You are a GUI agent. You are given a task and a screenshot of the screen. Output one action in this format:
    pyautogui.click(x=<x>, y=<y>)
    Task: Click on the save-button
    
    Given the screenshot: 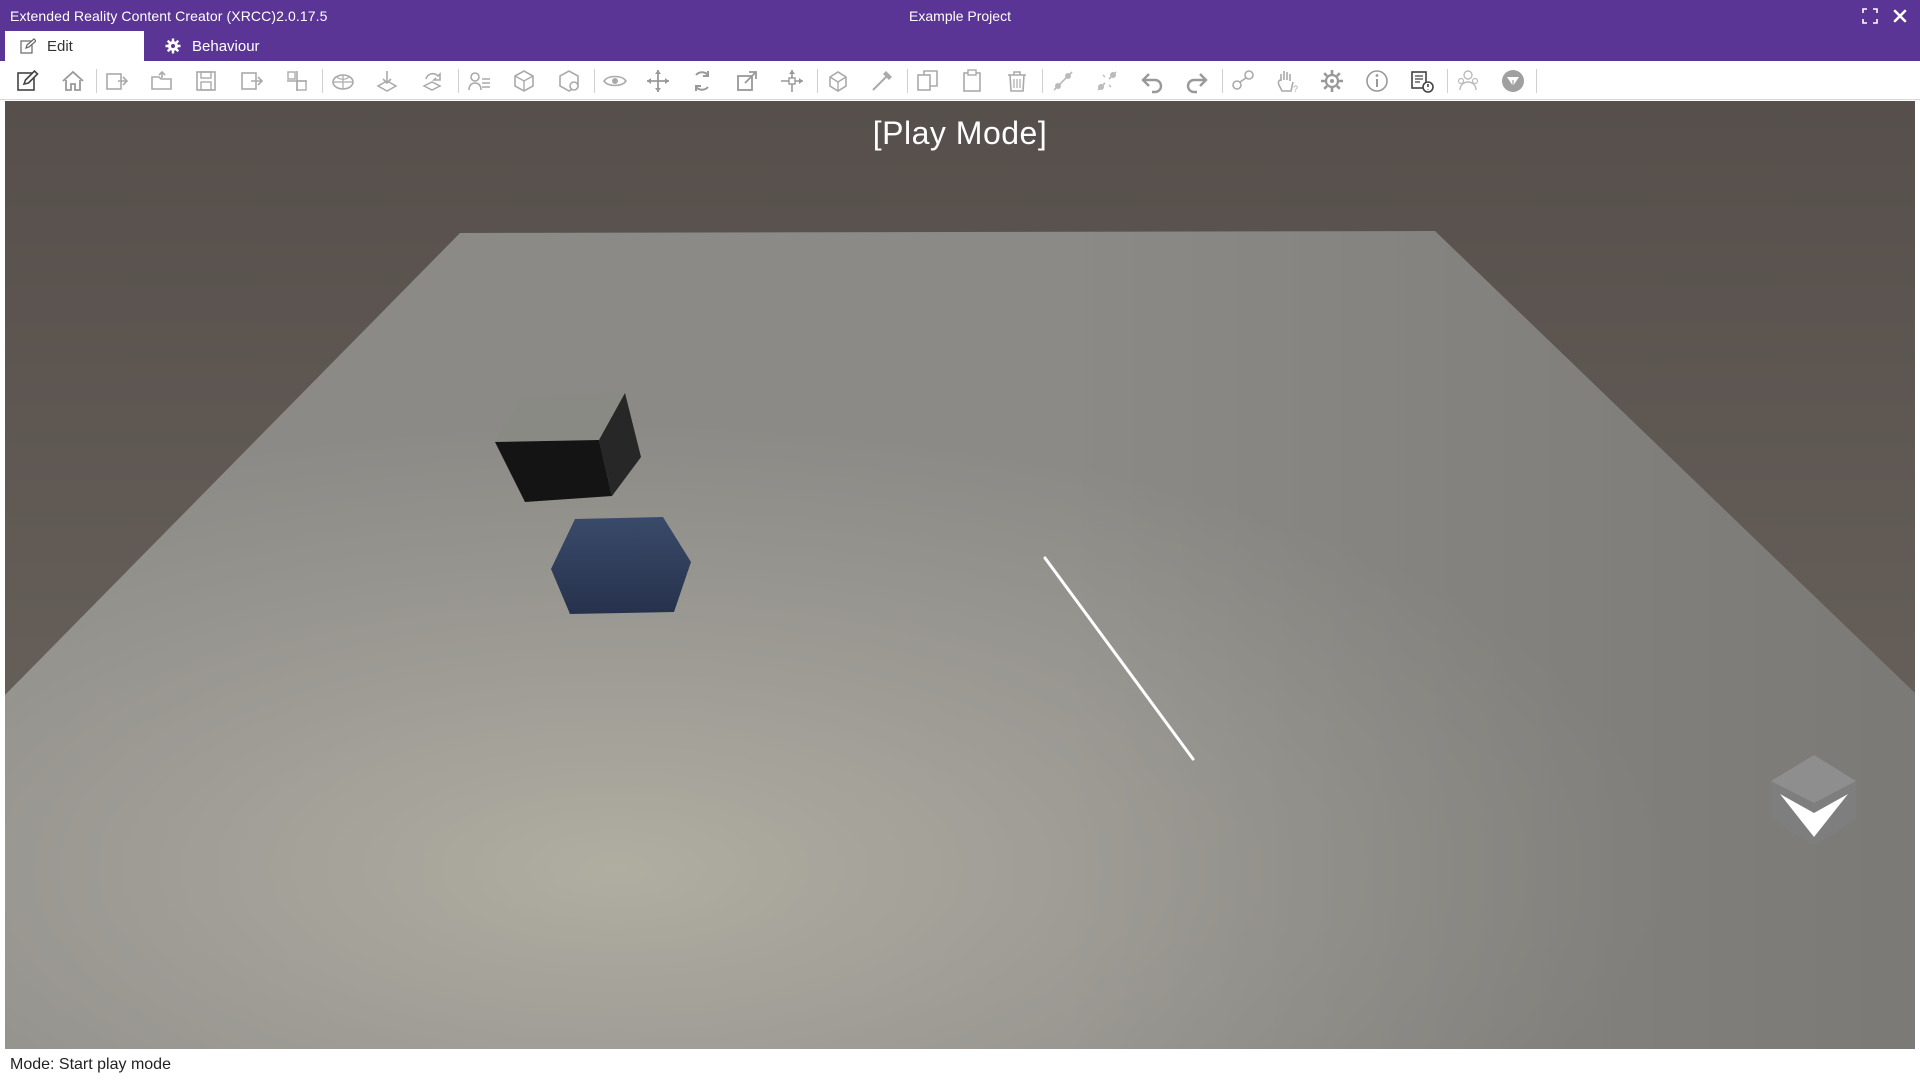 What is the action you would take?
    pyautogui.click(x=206, y=81)
    